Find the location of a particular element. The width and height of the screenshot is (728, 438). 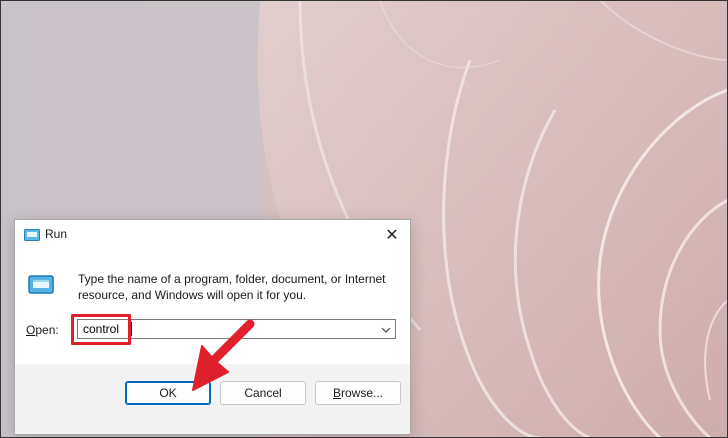

chevron-down-icon is located at coordinates (386, 329).